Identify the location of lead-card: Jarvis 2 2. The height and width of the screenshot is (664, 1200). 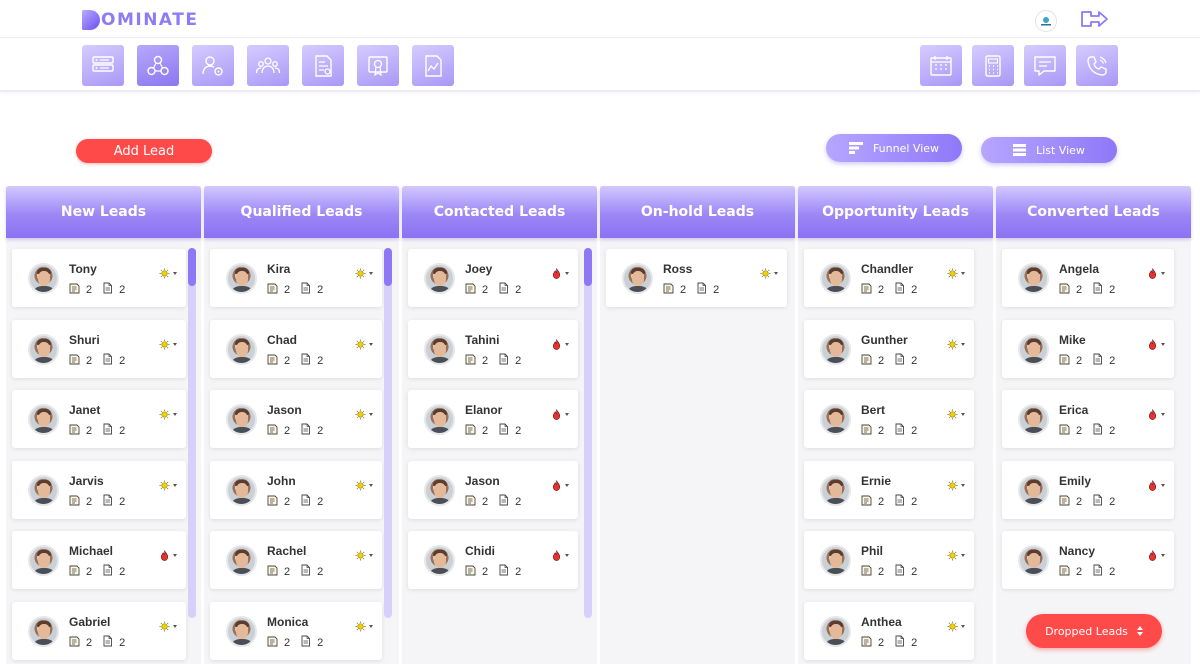
(99, 490).